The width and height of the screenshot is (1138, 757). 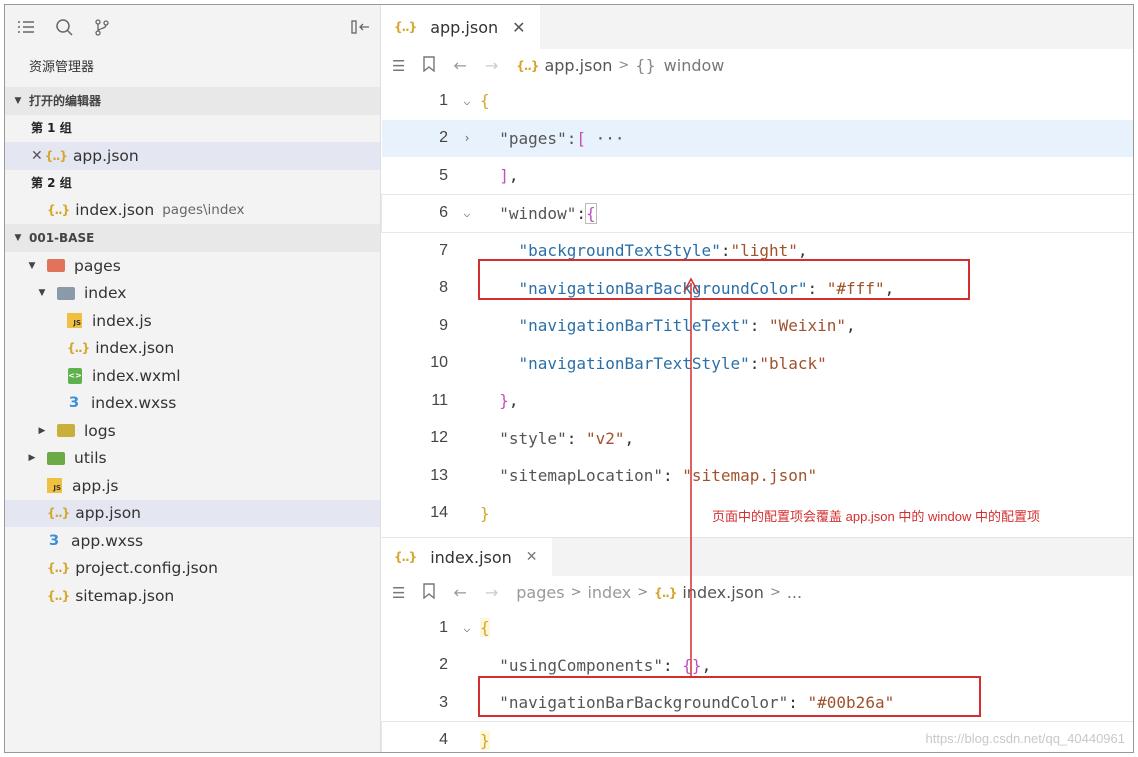 What do you see at coordinates (192, 349) in the screenshot?
I see `tree-item-index-json: {..} index.json` at bounding box center [192, 349].